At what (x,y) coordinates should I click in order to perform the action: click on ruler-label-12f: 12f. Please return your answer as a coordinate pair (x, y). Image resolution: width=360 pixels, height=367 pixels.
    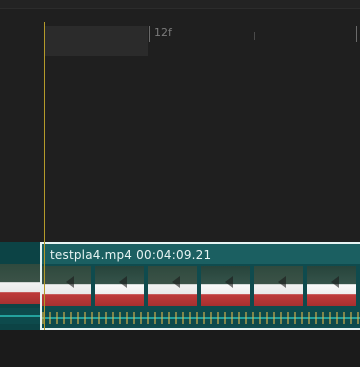
    Looking at the image, I should click on (163, 32).